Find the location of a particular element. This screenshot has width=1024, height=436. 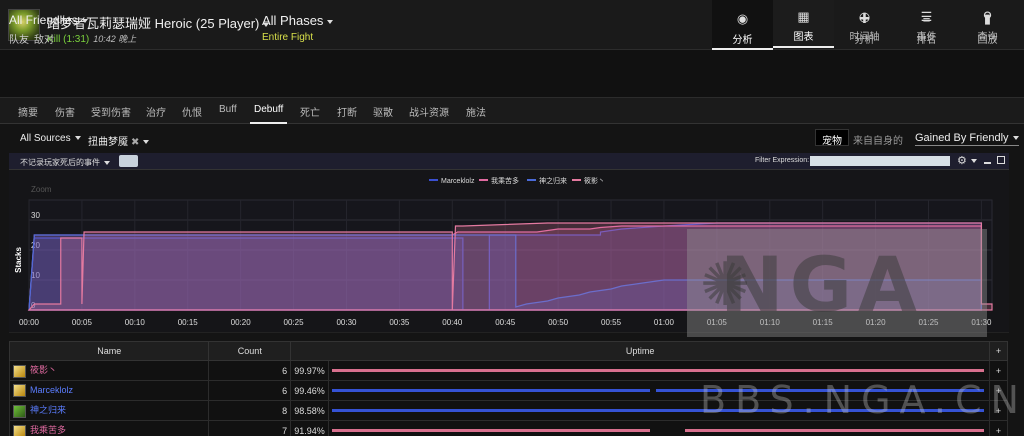

expand-button: + is located at coordinates (998, 428).